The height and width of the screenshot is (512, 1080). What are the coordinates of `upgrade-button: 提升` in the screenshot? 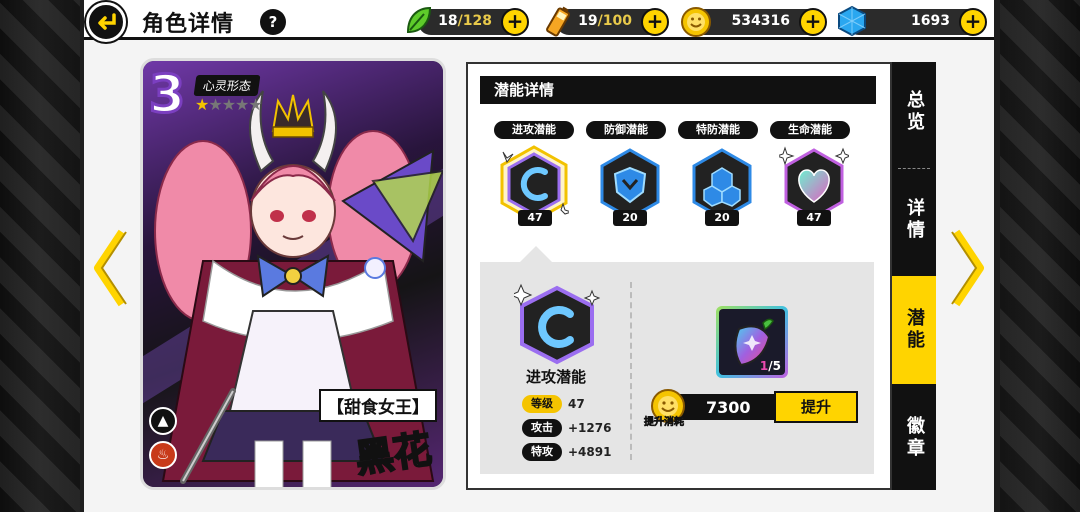 It's located at (816, 407).